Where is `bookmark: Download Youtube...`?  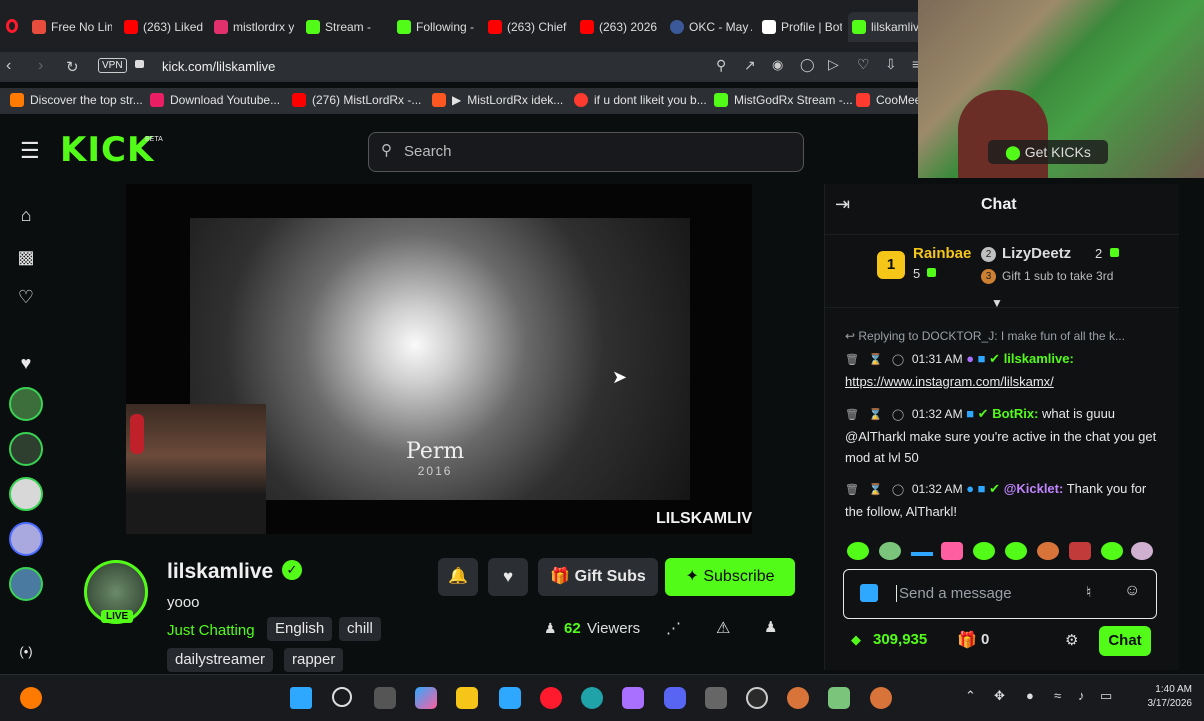 bookmark: Download Youtube... is located at coordinates (215, 100).